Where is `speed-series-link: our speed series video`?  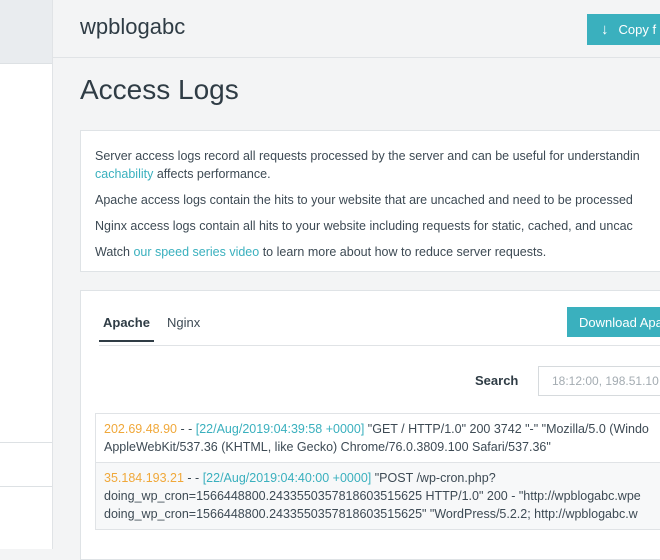
speed-series-link: our speed series video is located at coordinates (196, 252).